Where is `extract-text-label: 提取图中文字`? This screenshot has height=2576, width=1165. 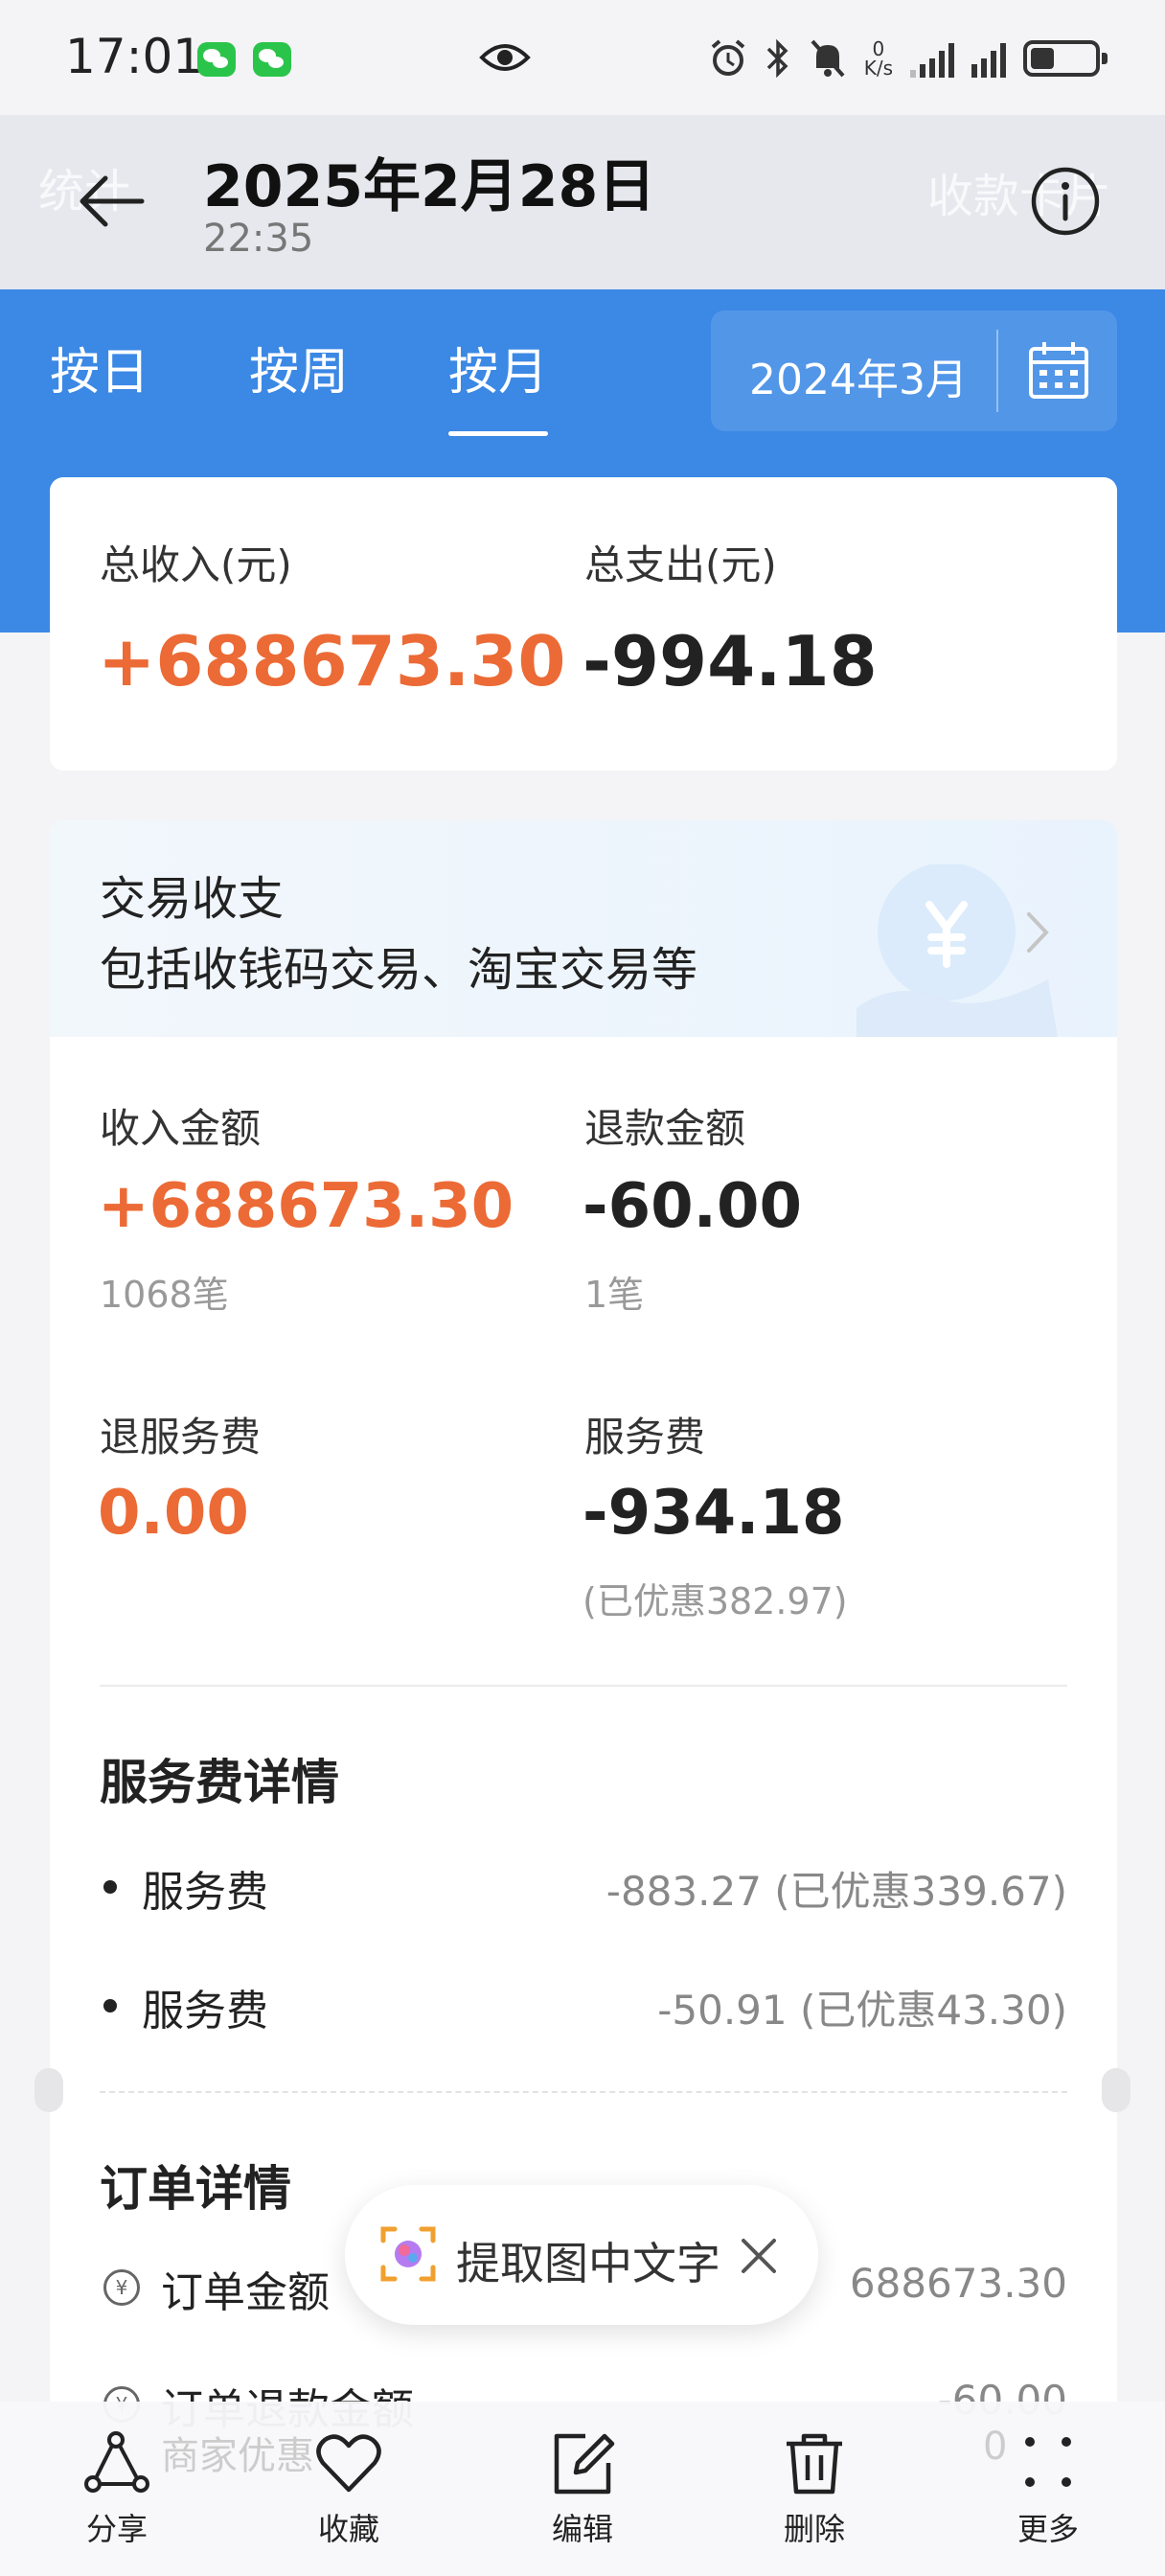
extract-text-label: 提取图中文字 is located at coordinates (588, 2263).